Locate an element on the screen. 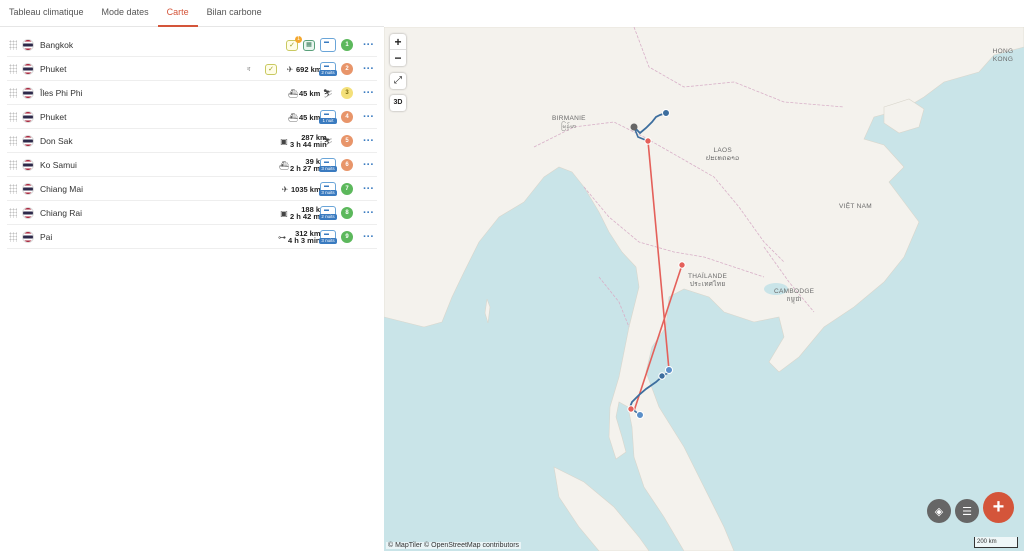 The width and height of the screenshot is (1024, 551). zoom-out-button: − is located at coordinates (398, 58).